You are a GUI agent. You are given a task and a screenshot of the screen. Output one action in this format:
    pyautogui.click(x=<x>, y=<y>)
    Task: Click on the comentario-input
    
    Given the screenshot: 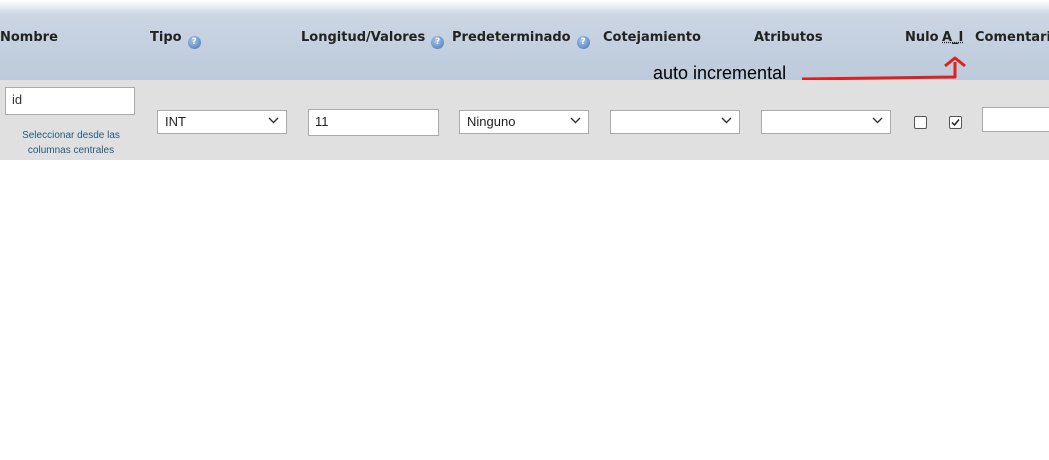 What is the action you would take?
    pyautogui.click(x=1015, y=119)
    